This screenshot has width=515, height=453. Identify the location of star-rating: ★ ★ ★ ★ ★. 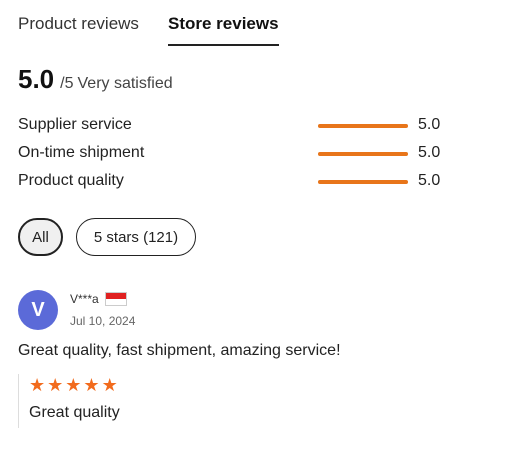
(74, 385).